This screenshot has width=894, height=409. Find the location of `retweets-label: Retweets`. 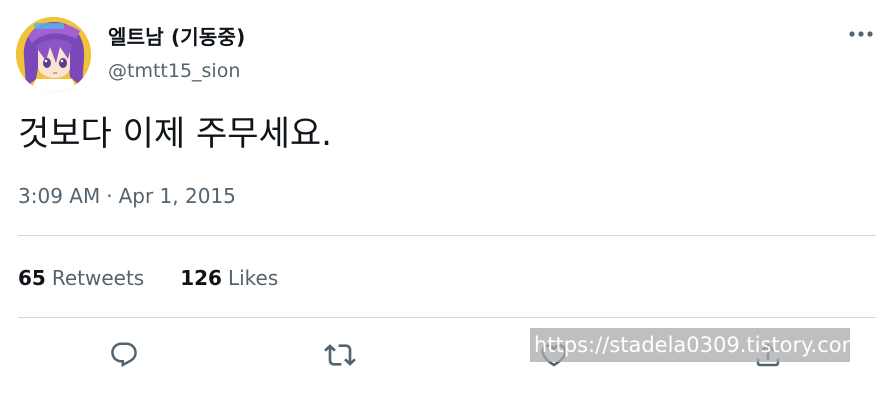

retweets-label: Retweets is located at coordinates (98, 278).